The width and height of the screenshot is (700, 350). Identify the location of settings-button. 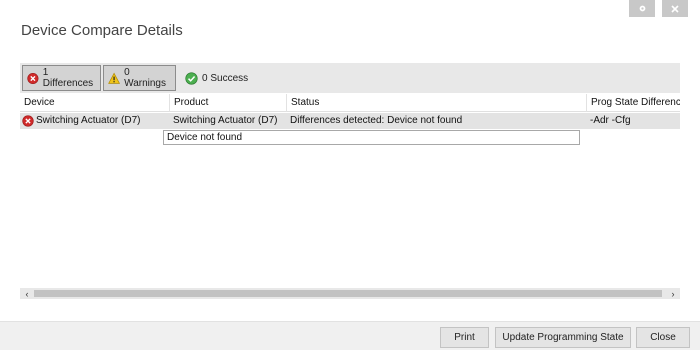
(642, 8).